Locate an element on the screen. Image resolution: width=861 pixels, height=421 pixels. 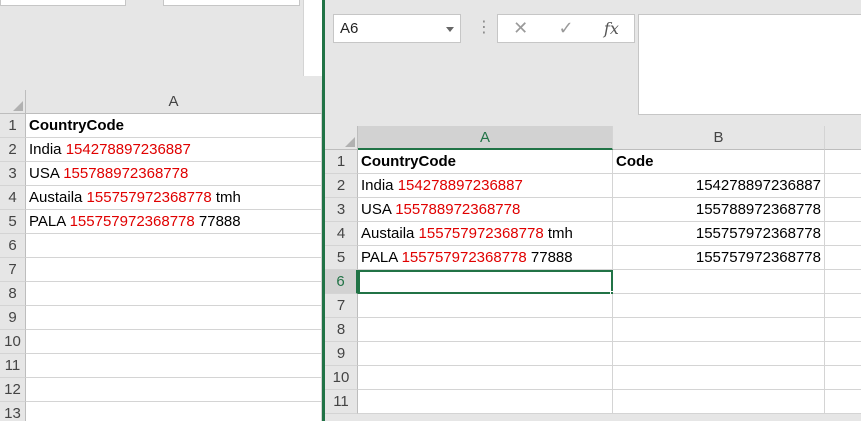
cell-c6 is located at coordinates (843, 282).